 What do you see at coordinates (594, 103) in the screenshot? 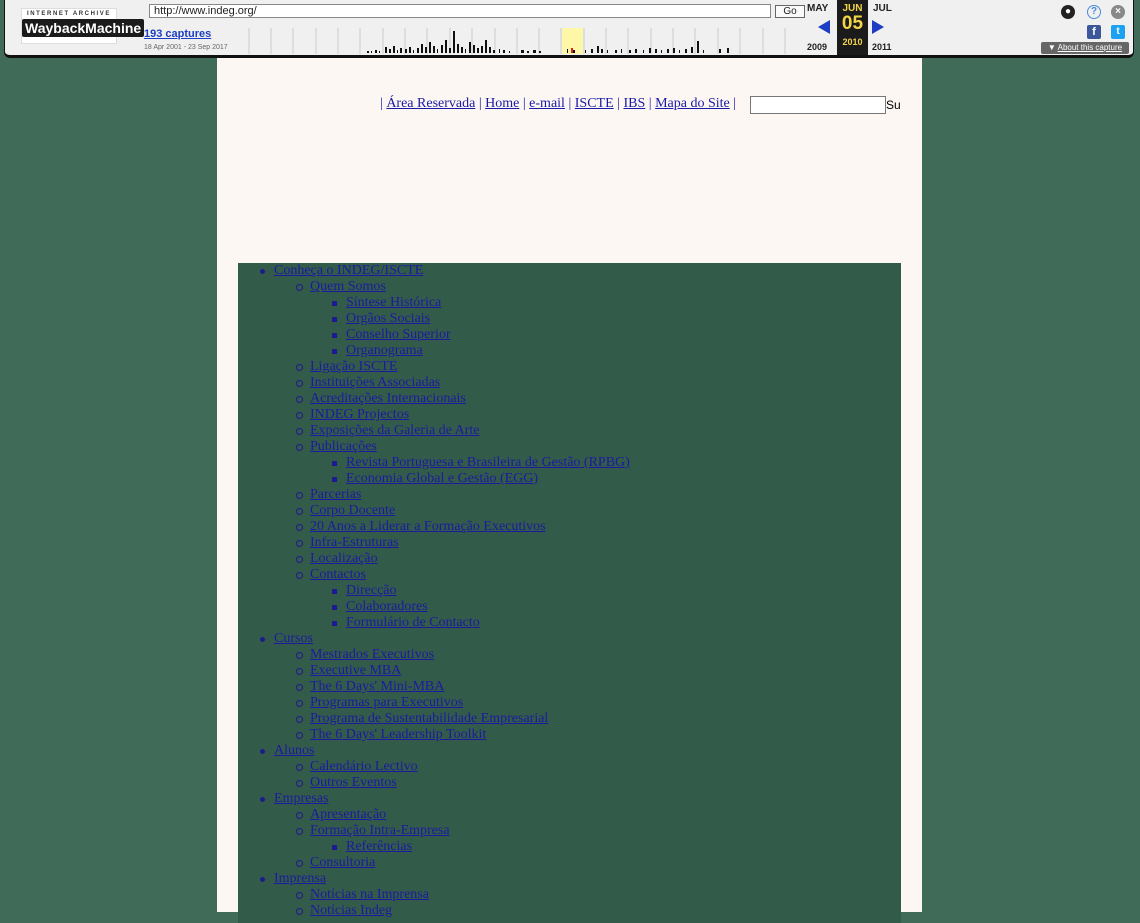
I see `iscte-link: ISCTE` at bounding box center [594, 103].